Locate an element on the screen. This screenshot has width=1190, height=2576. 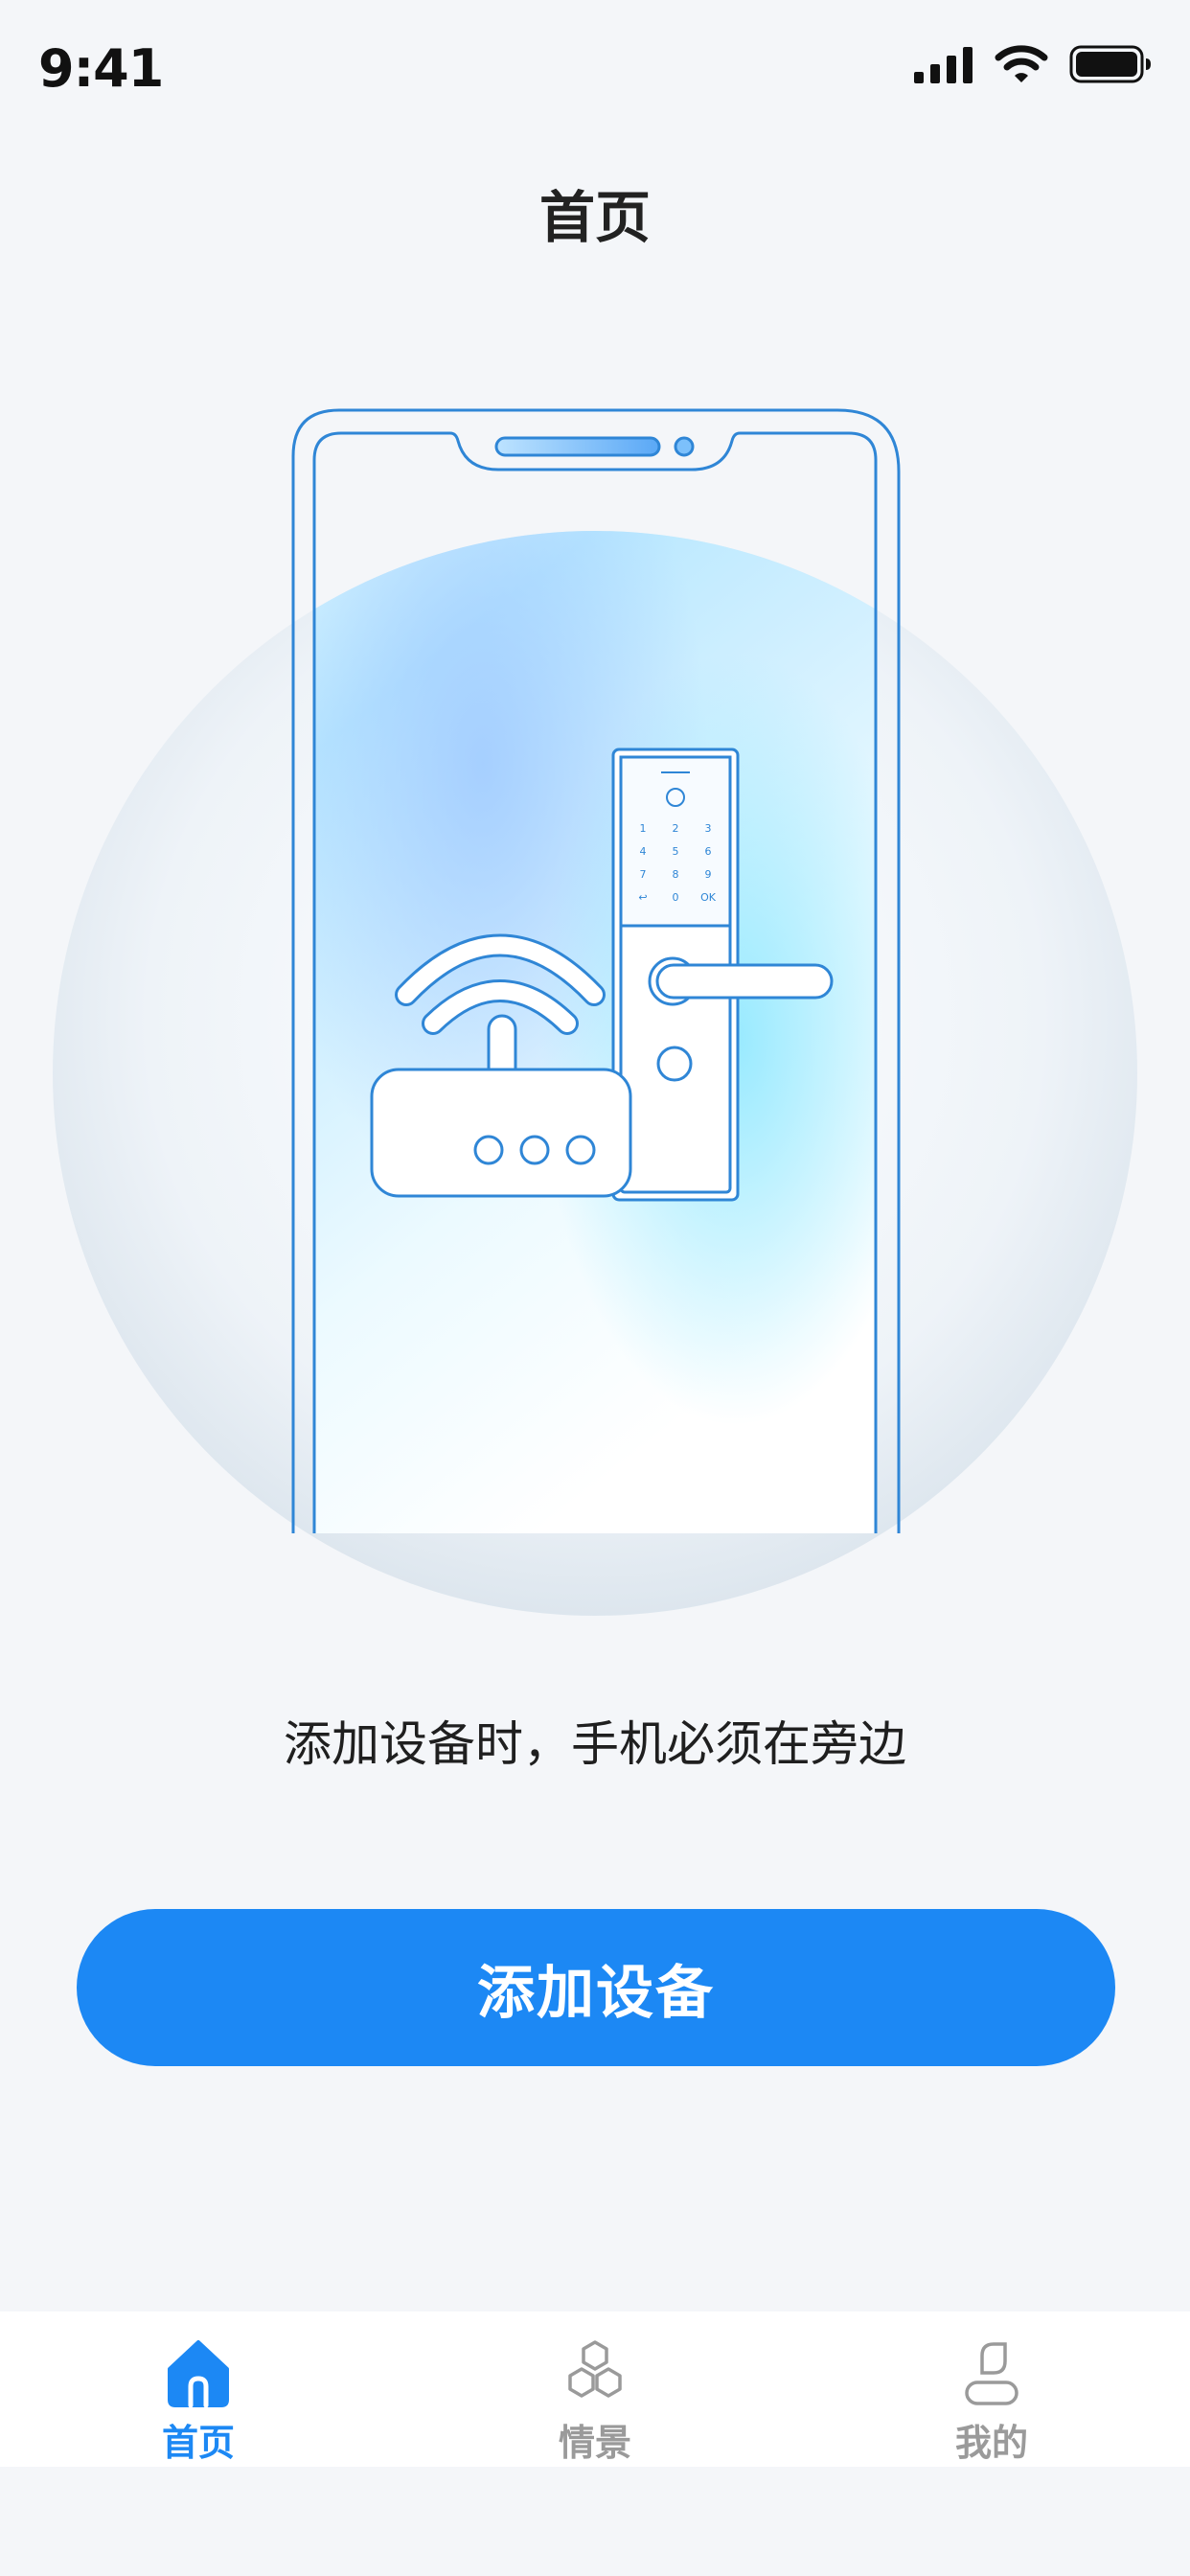
profile-icon is located at coordinates (991, 2373).